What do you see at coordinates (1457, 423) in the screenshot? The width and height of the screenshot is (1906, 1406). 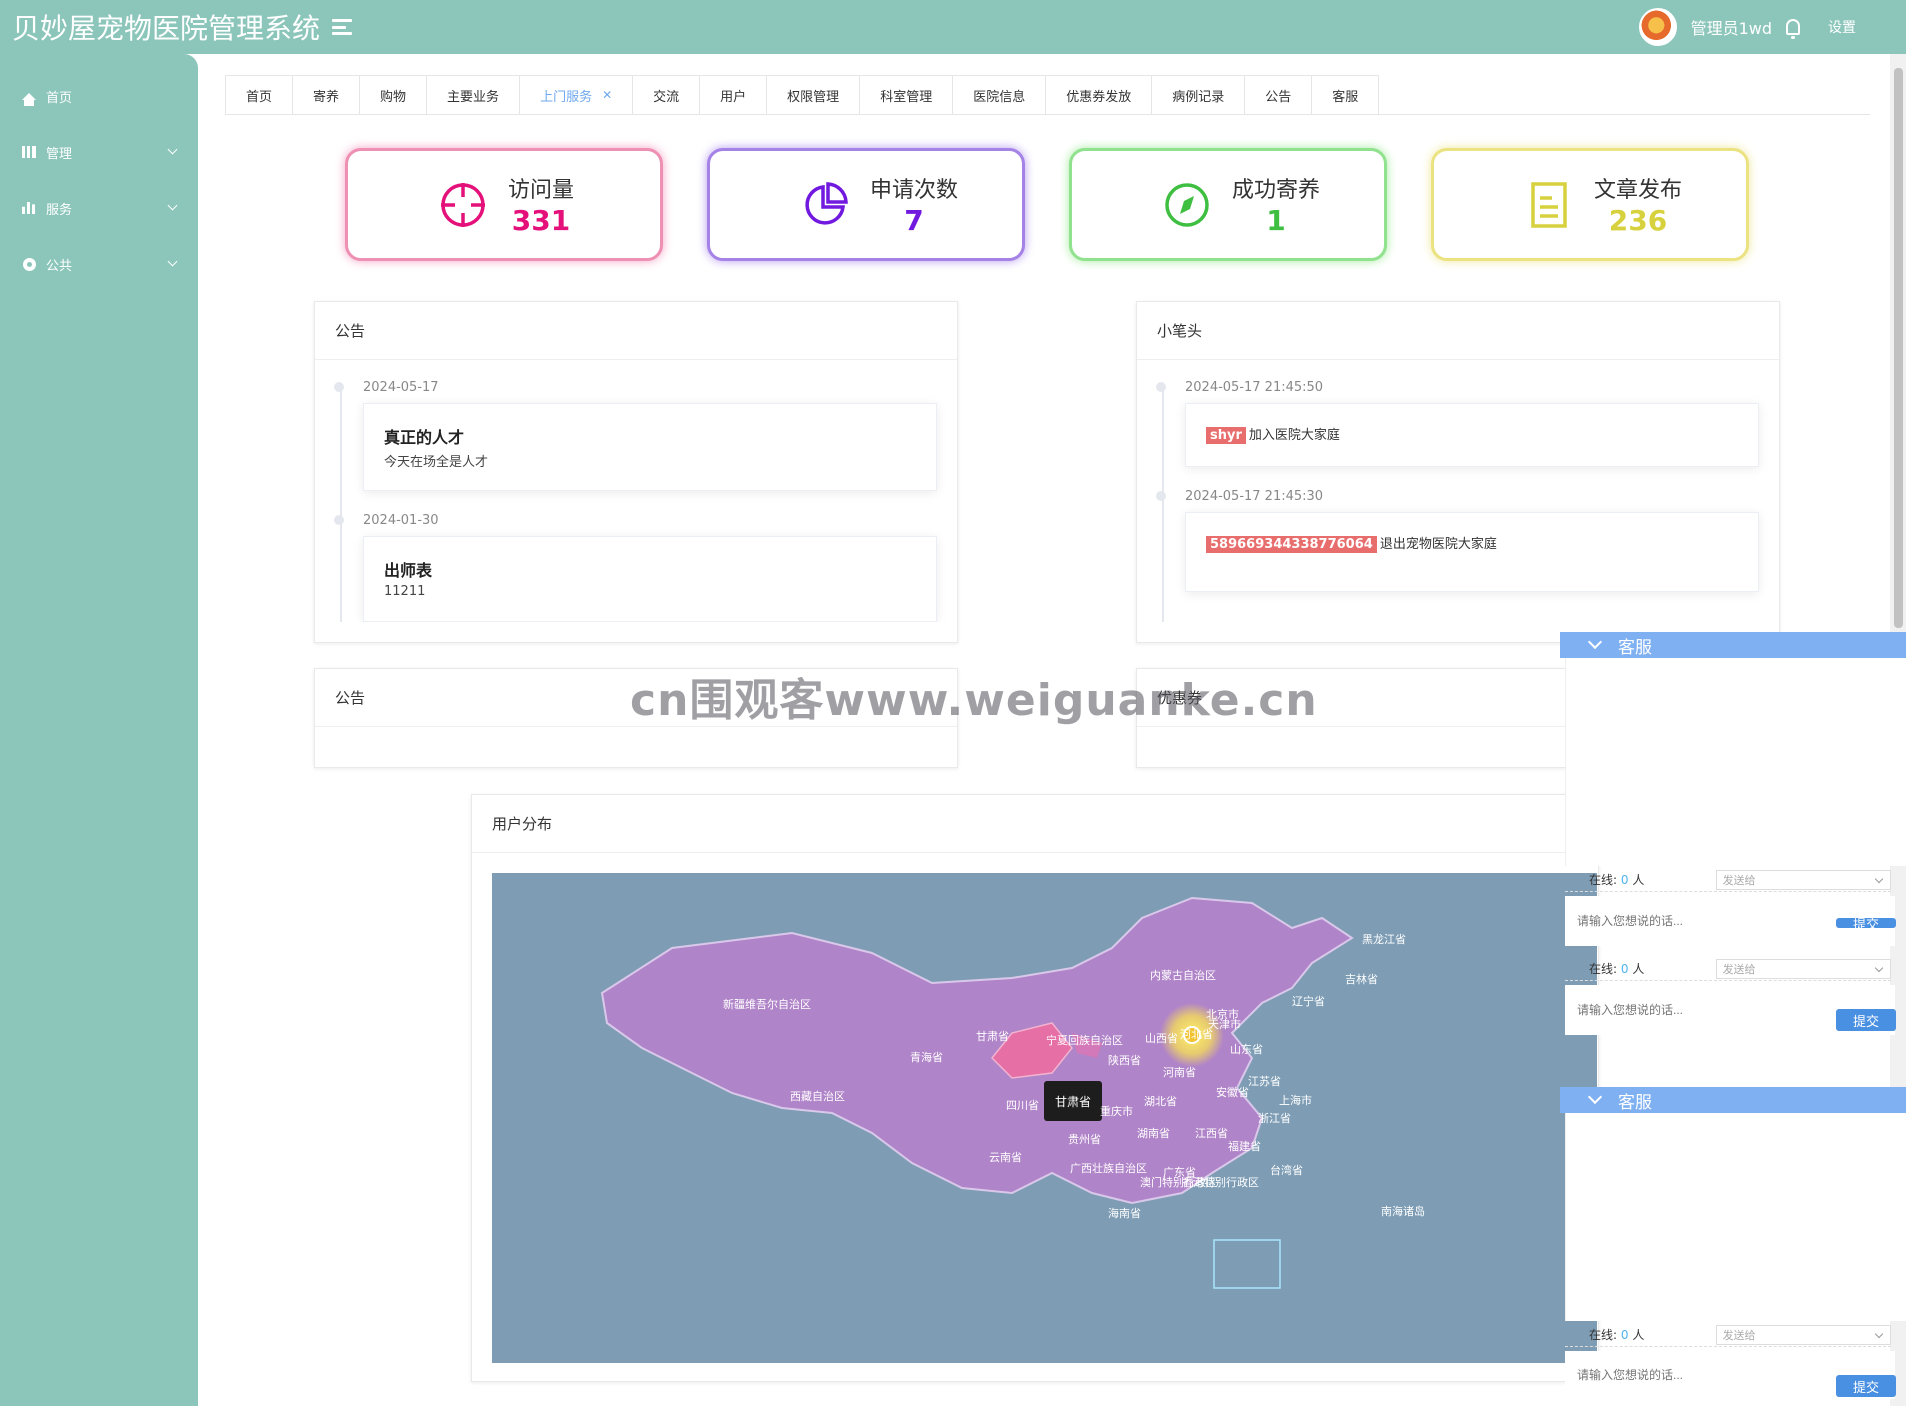 I see `timeline-item: 2024-05-17 21:45:50 shyr 加入医院大家庭` at bounding box center [1457, 423].